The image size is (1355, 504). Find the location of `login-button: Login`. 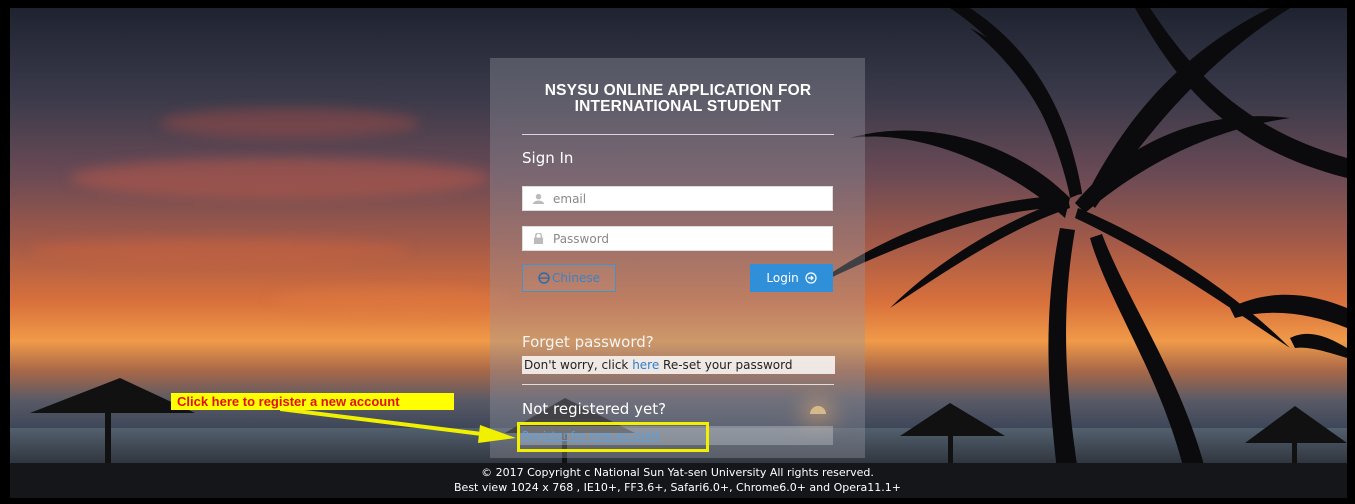

login-button: Login is located at coordinates (791, 278).